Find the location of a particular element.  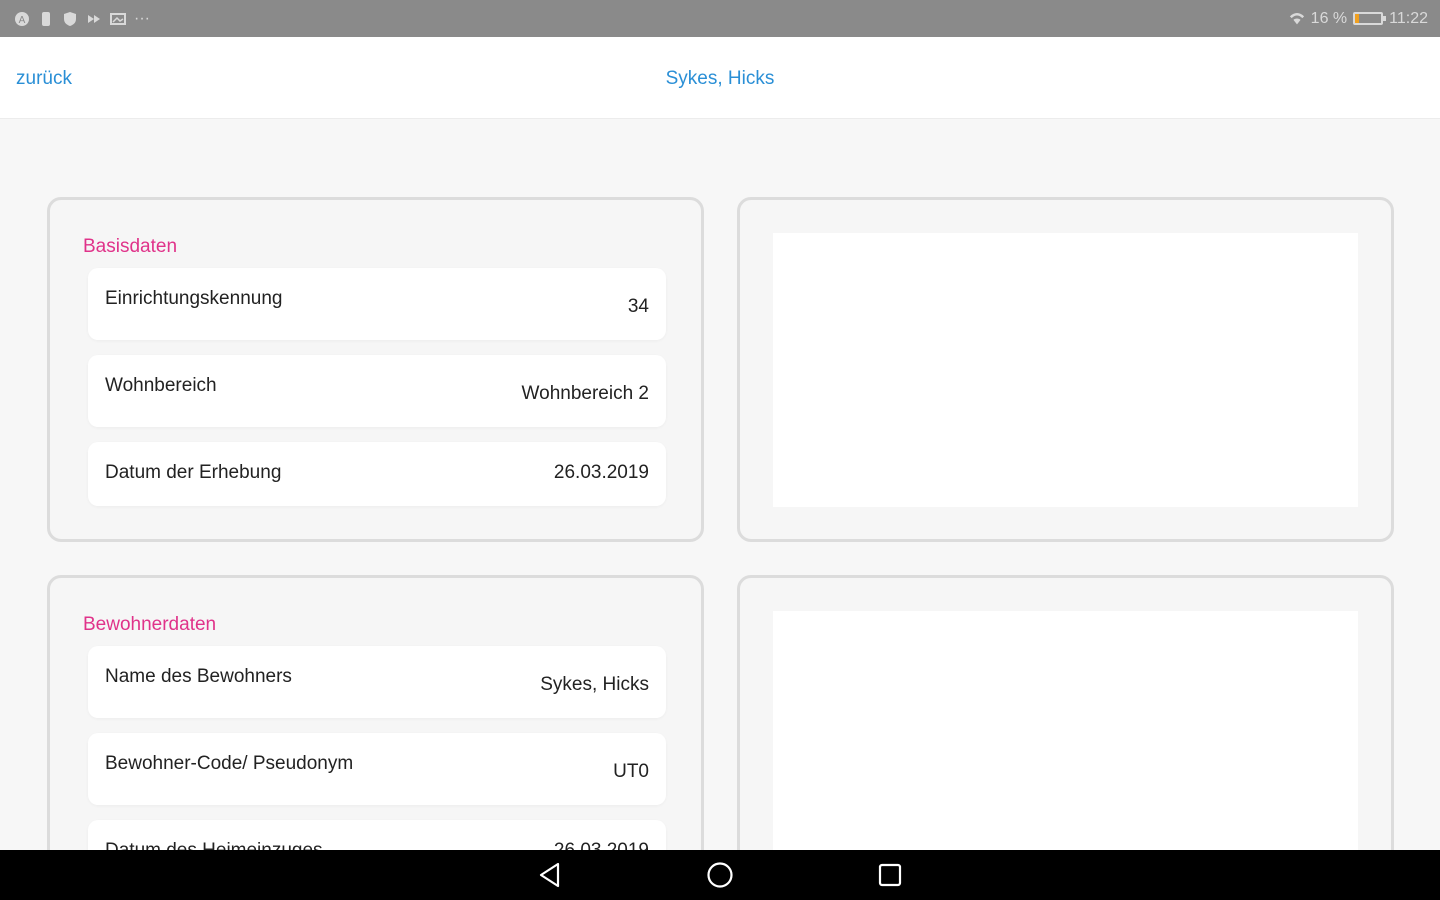

recents-icon is located at coordinates (890, 875).